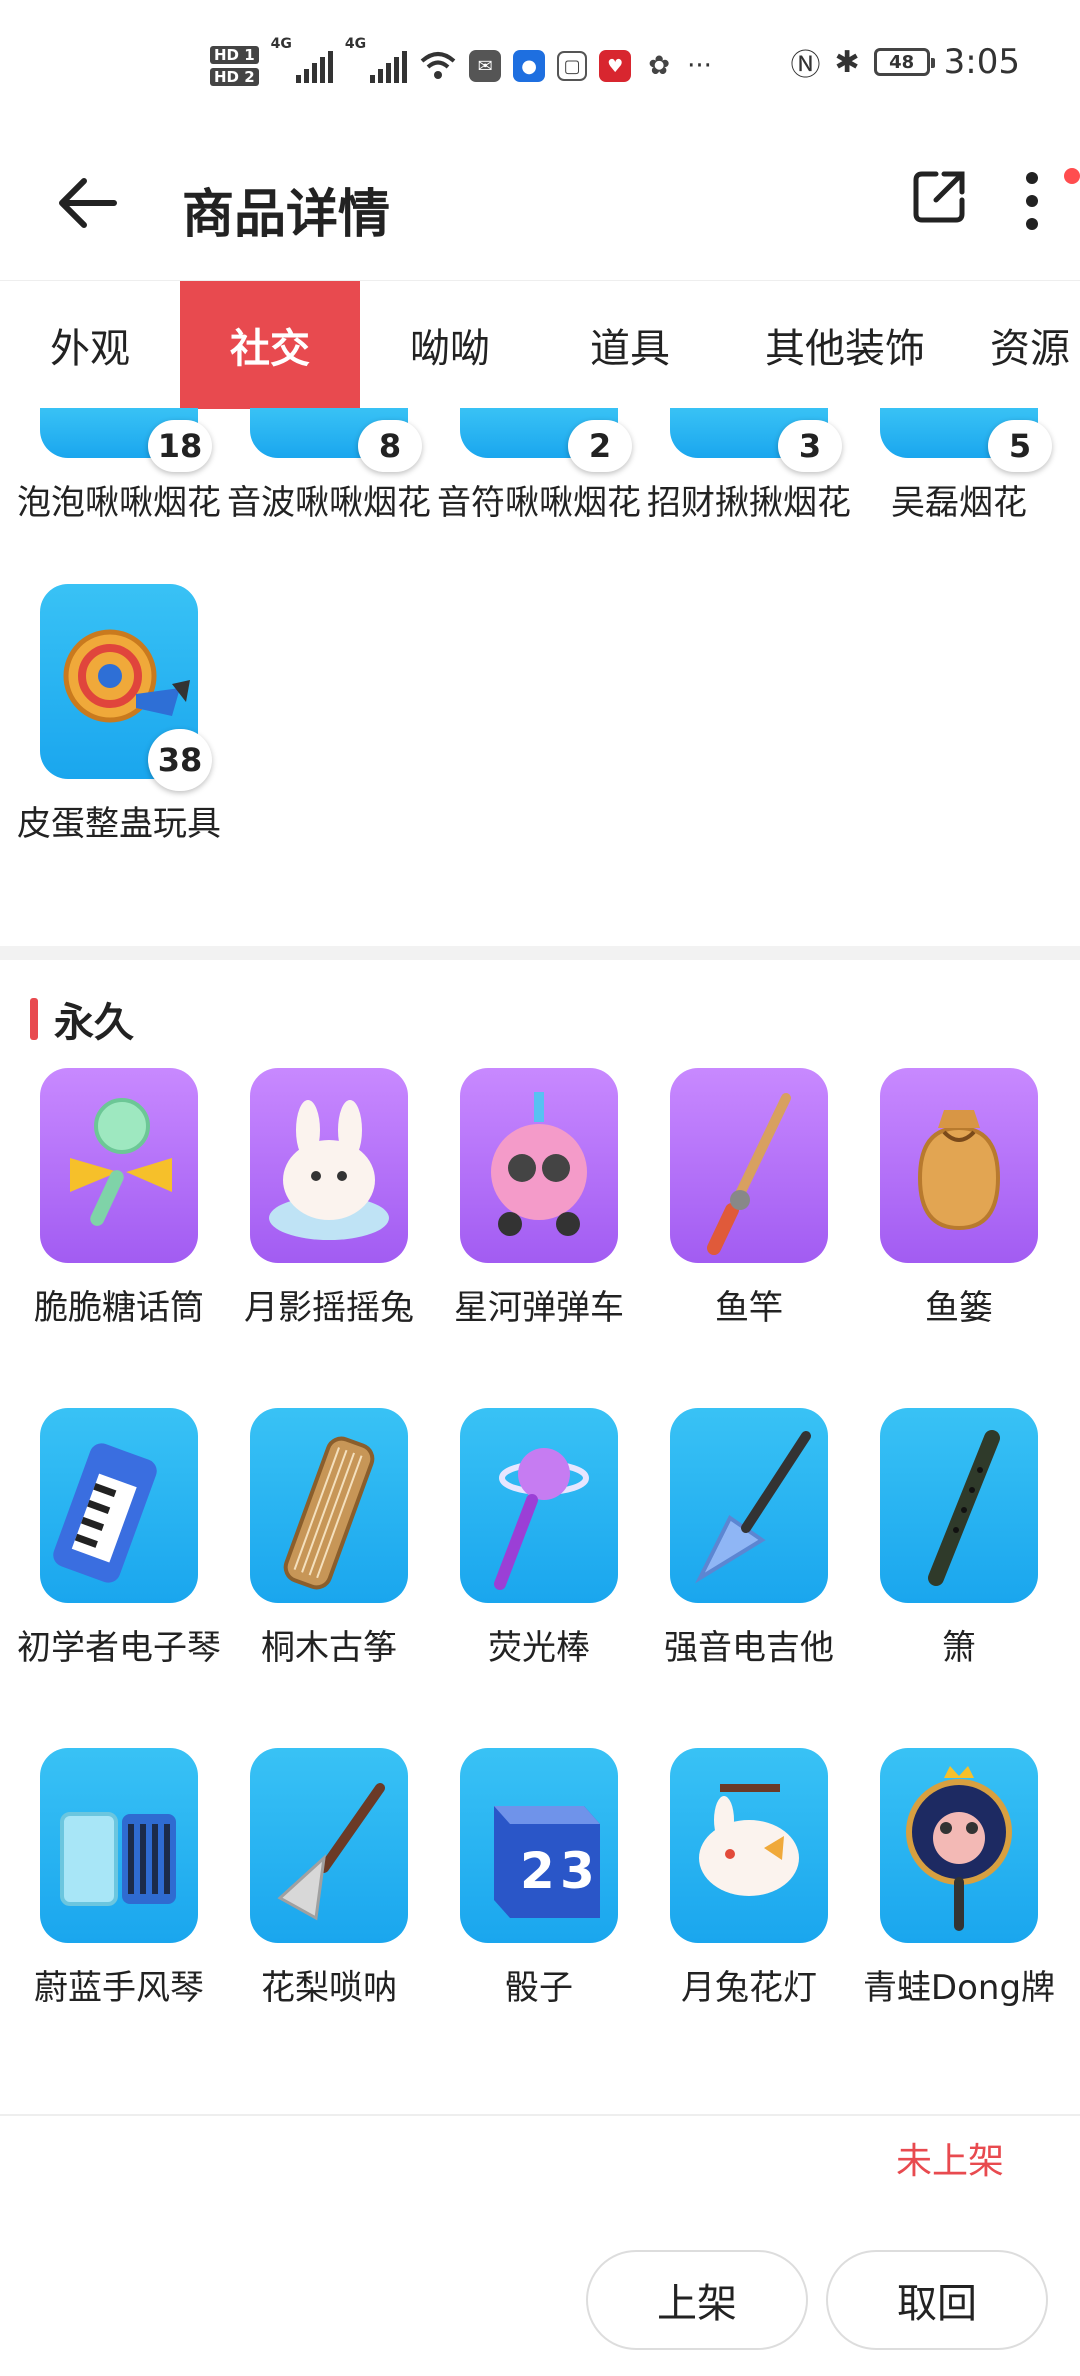  Describe the element at coordinates (847, 62) in the screenshot. I see `bluetooth-icon: ✱` at that location.